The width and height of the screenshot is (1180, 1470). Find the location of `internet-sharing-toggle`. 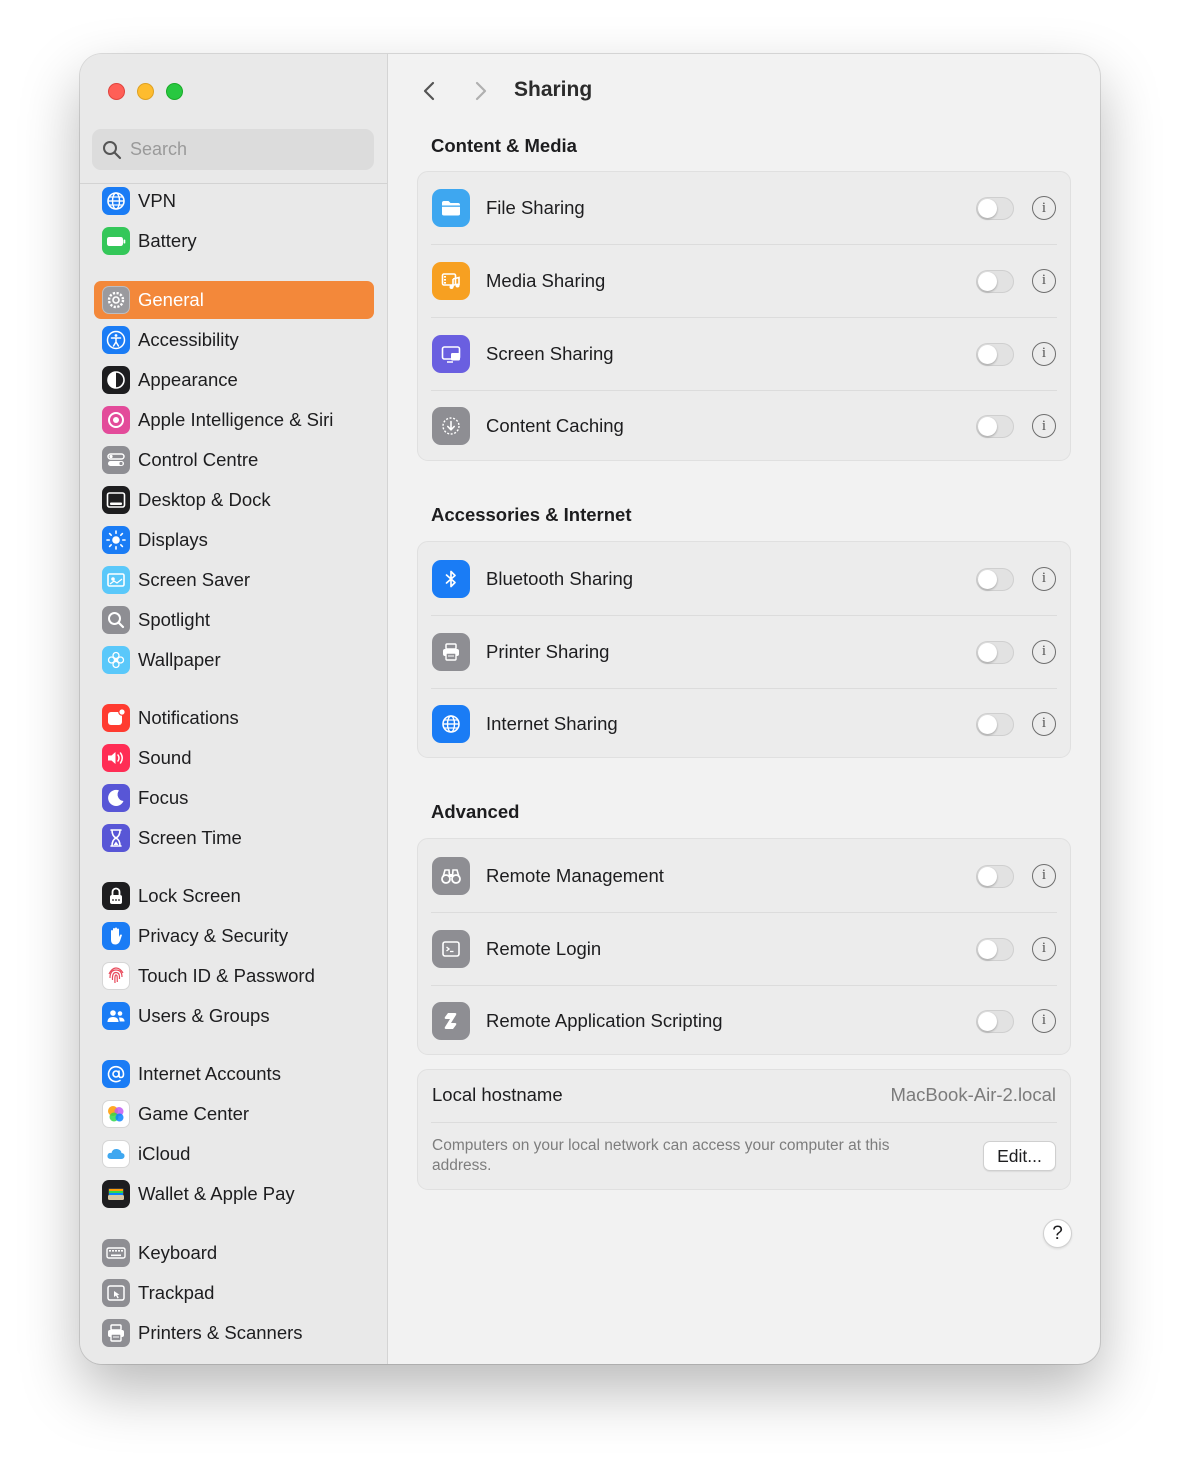

internet-sharing-toggle is located at coordinates (995, 724).